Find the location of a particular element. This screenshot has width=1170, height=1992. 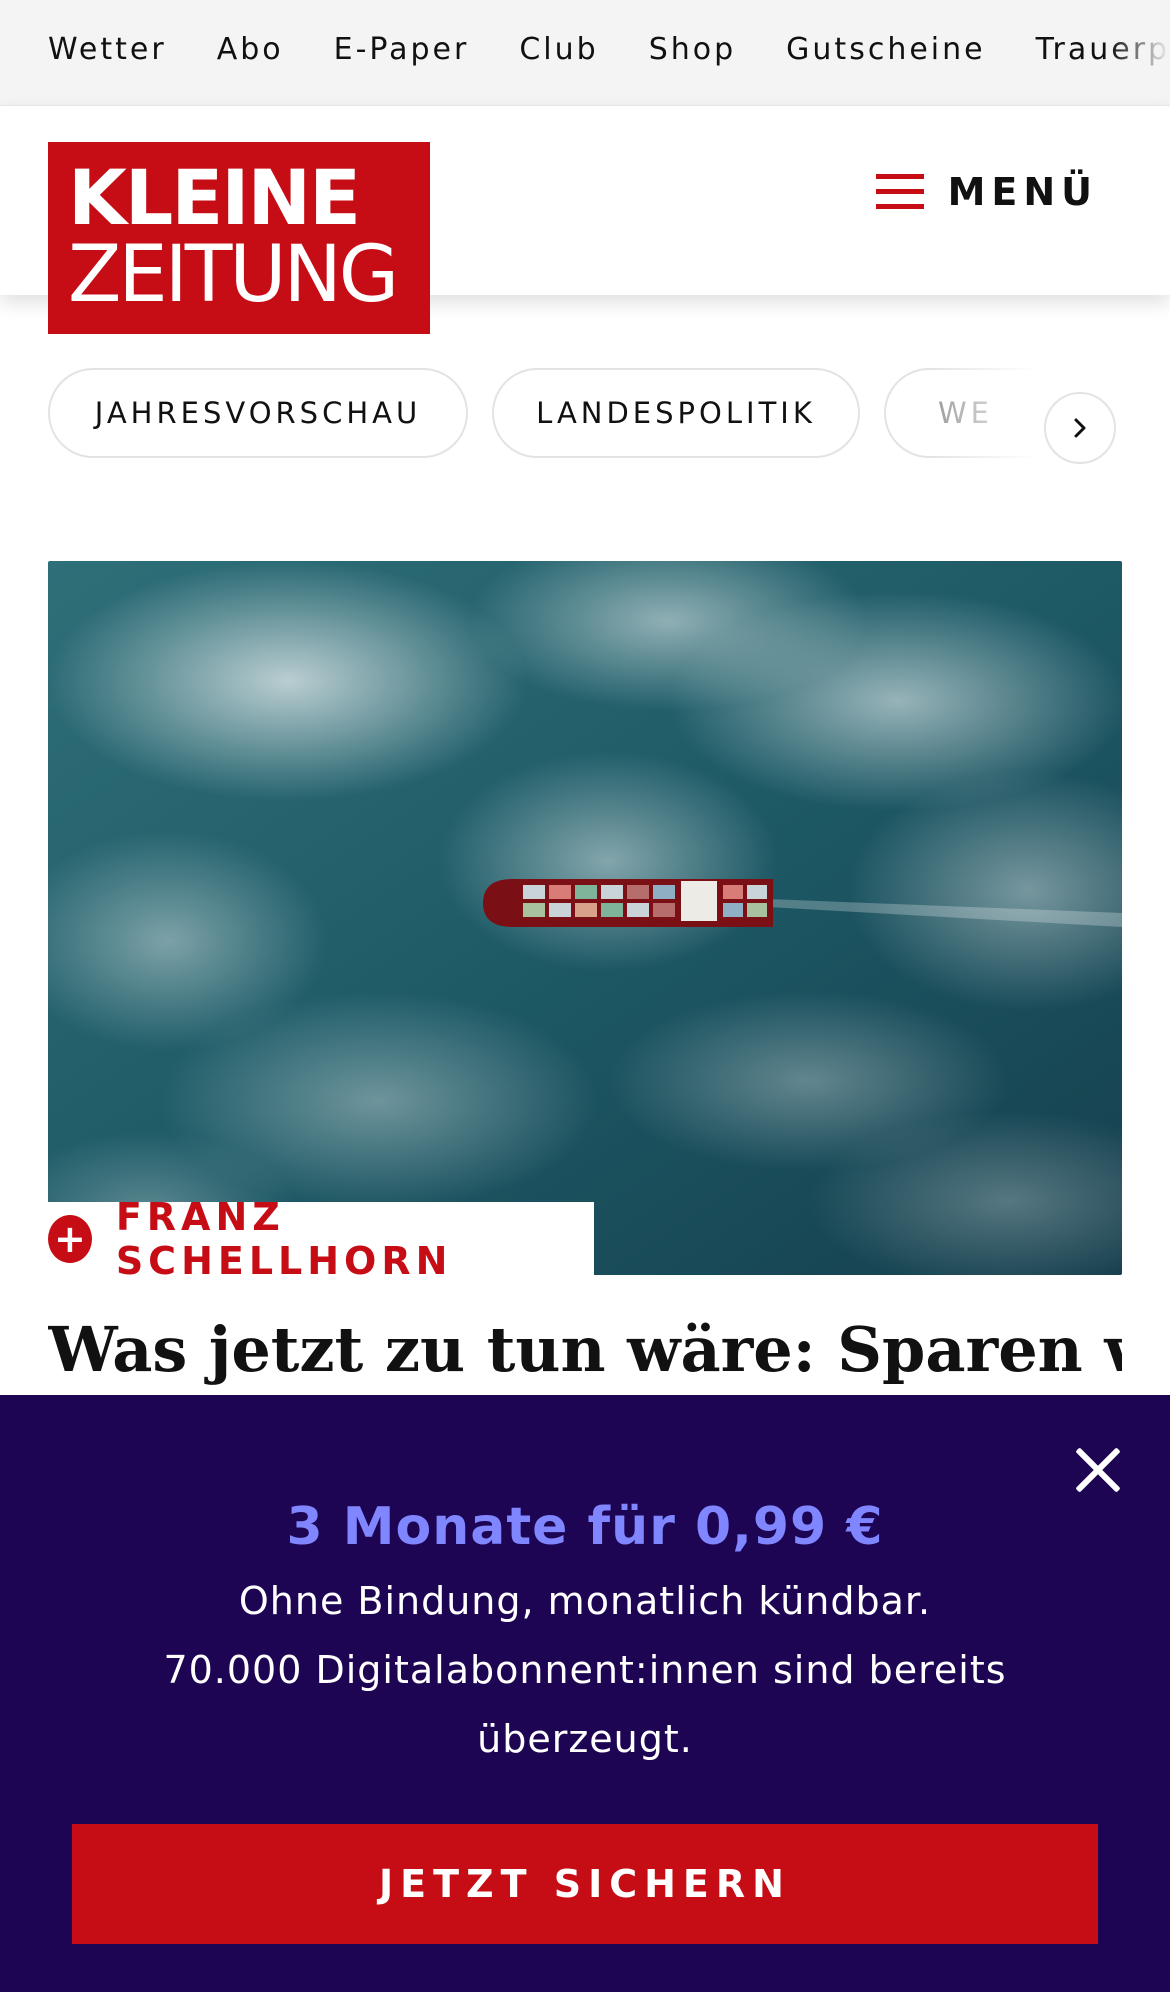

site-header: KLEINE ZEITUNG MENÜ is located at coordinates (585, 219).